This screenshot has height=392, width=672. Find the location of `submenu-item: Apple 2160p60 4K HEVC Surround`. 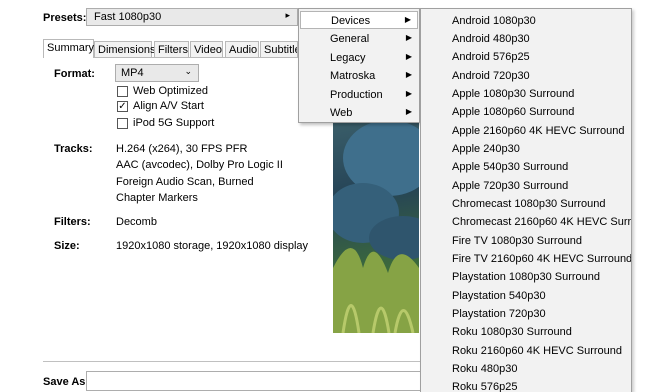

submenu-item: Apple 2160p60 4K HEVC Surround is located at coordinates (538, 131).